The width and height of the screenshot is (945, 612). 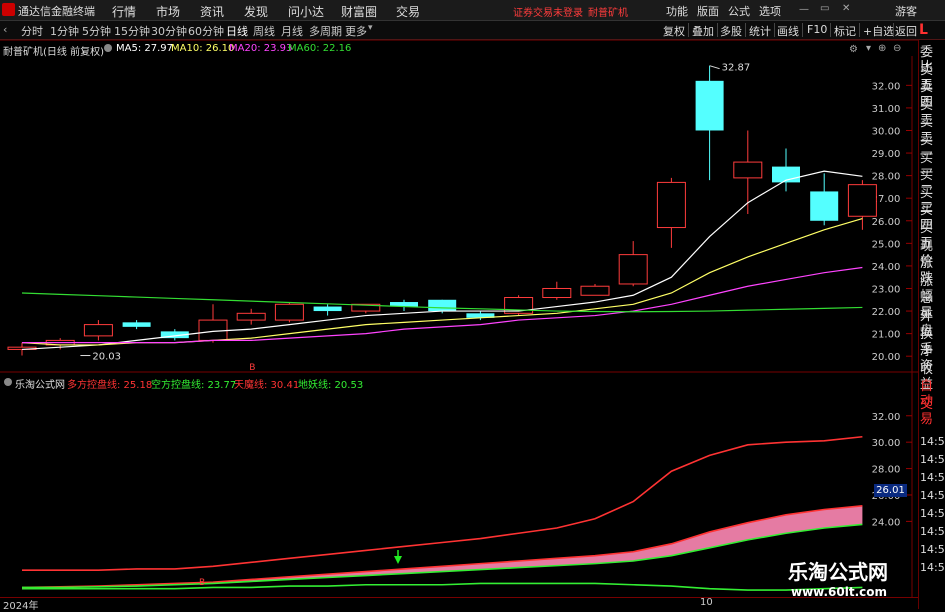 I want to click on y-tick-label: 20.00, so click(x=886, y=357).